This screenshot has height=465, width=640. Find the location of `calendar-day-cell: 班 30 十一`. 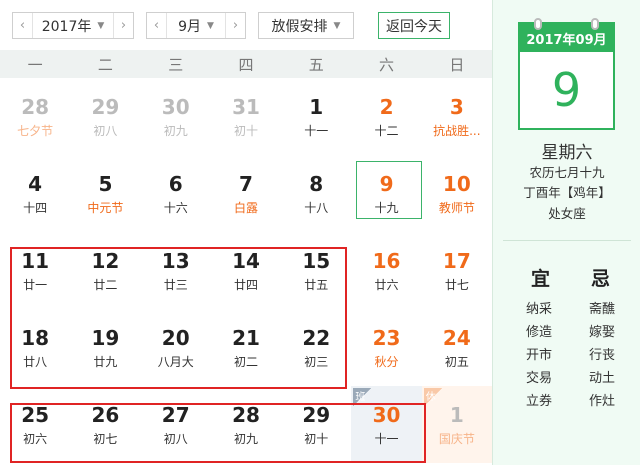

calendar-day-cell: 班 30 十一 is located at coordinates (386, 424).